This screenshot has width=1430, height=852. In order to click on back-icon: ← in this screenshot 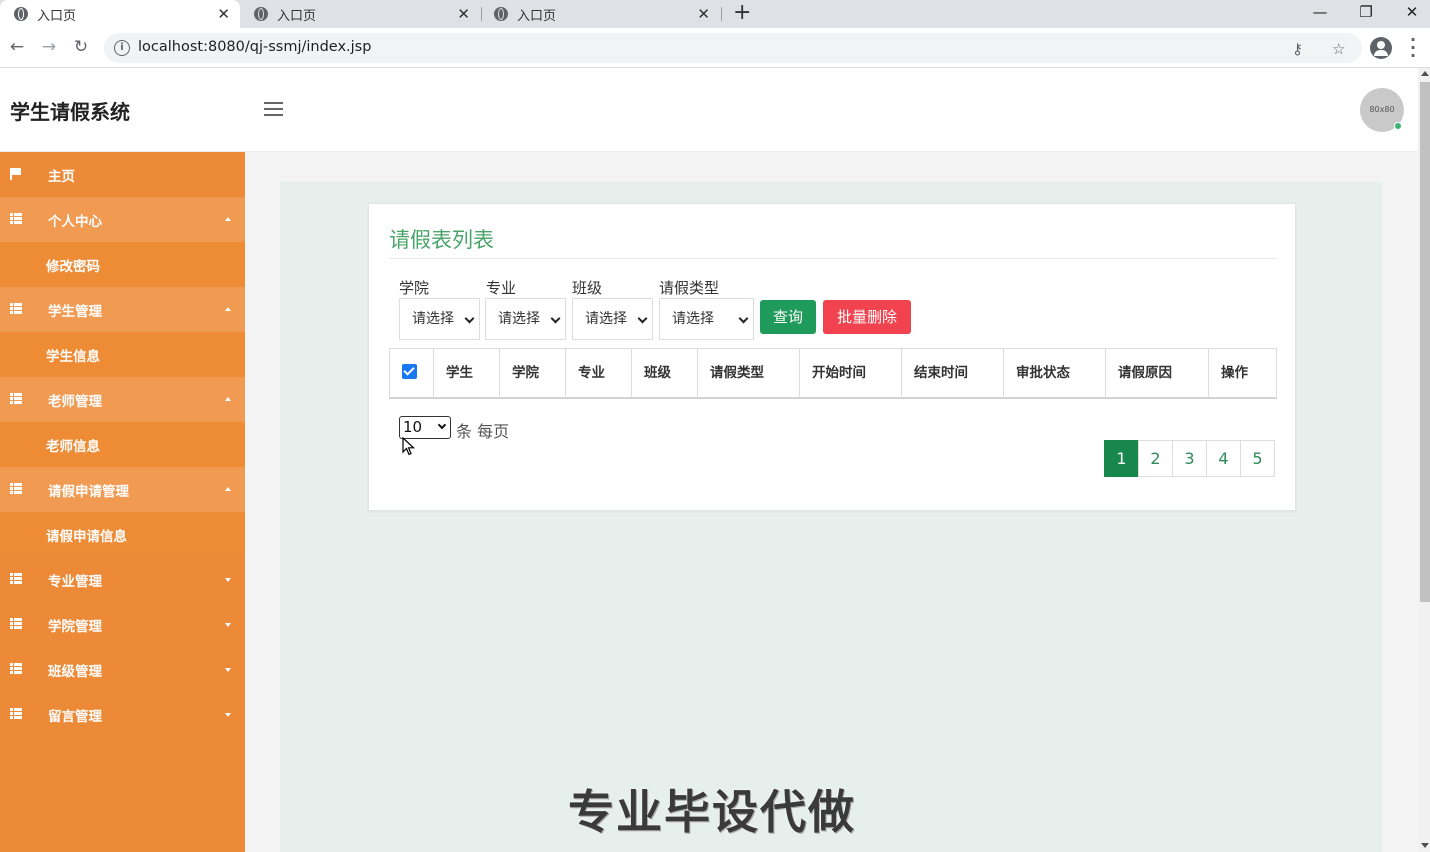, I will do `click(17, 47)`.